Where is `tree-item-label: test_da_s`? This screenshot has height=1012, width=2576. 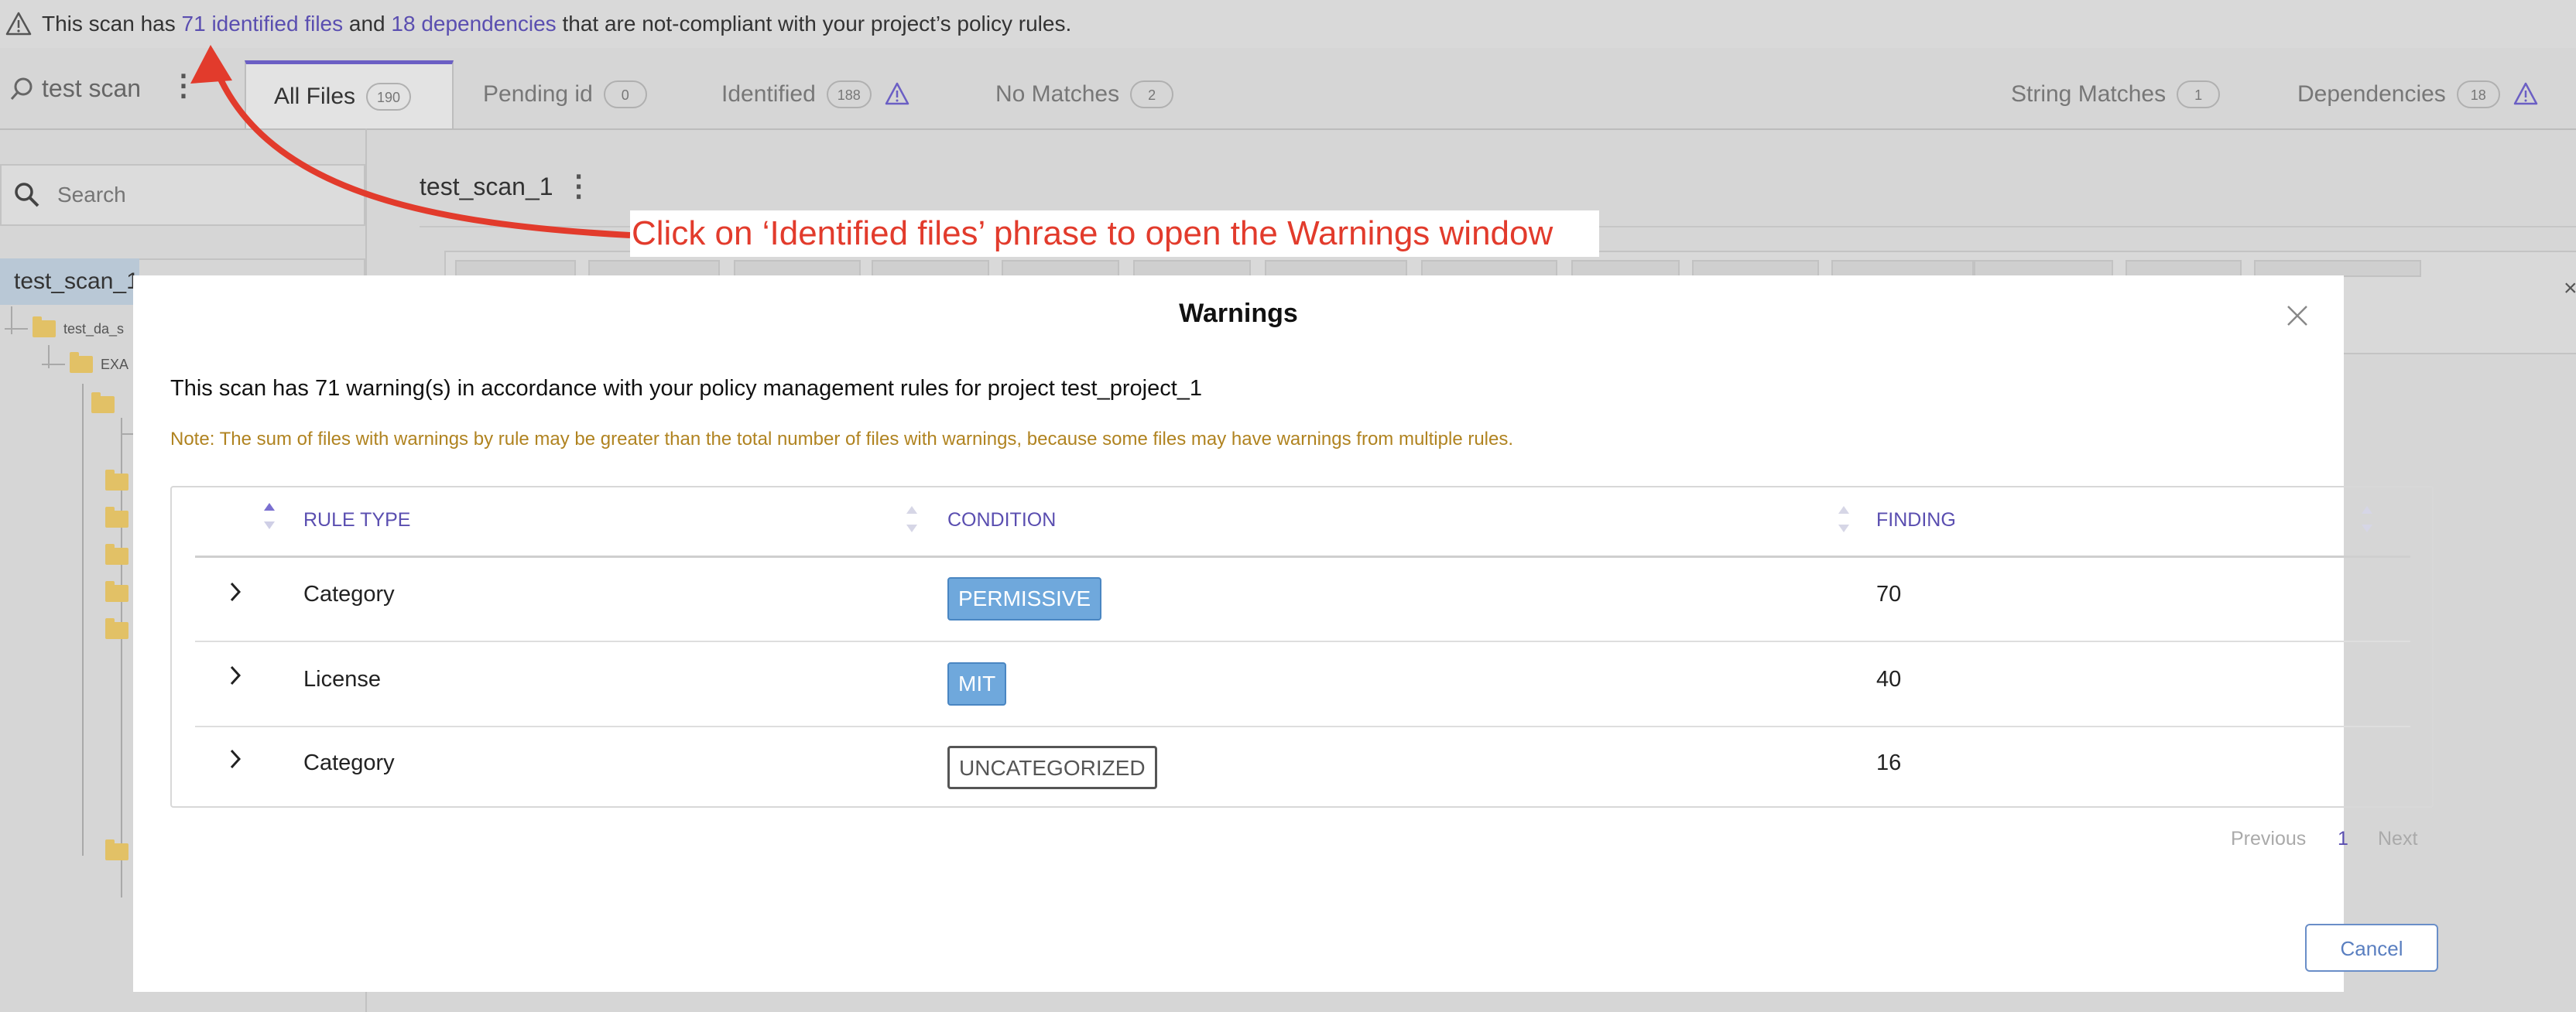
tree-item-label: test_da_s is located at coordinates (94, 328).